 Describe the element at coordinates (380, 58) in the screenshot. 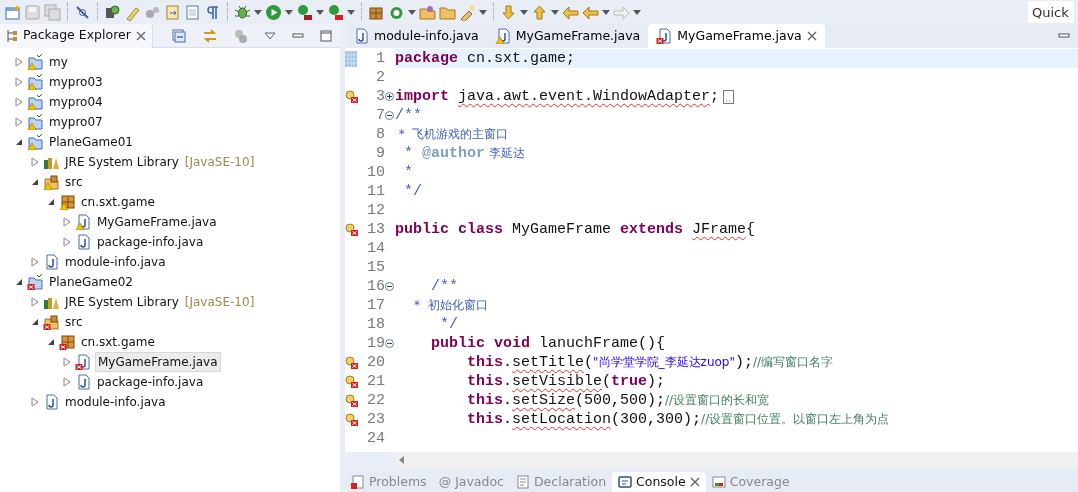

I see `line-number: 1` at that location.